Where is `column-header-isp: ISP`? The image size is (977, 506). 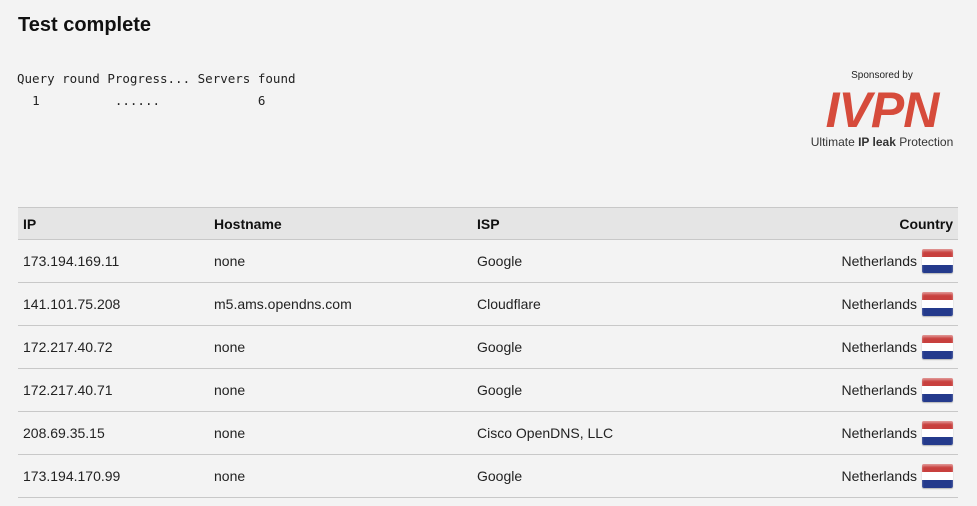
column-header-isp: ISP is located at coordinates (488, 223).